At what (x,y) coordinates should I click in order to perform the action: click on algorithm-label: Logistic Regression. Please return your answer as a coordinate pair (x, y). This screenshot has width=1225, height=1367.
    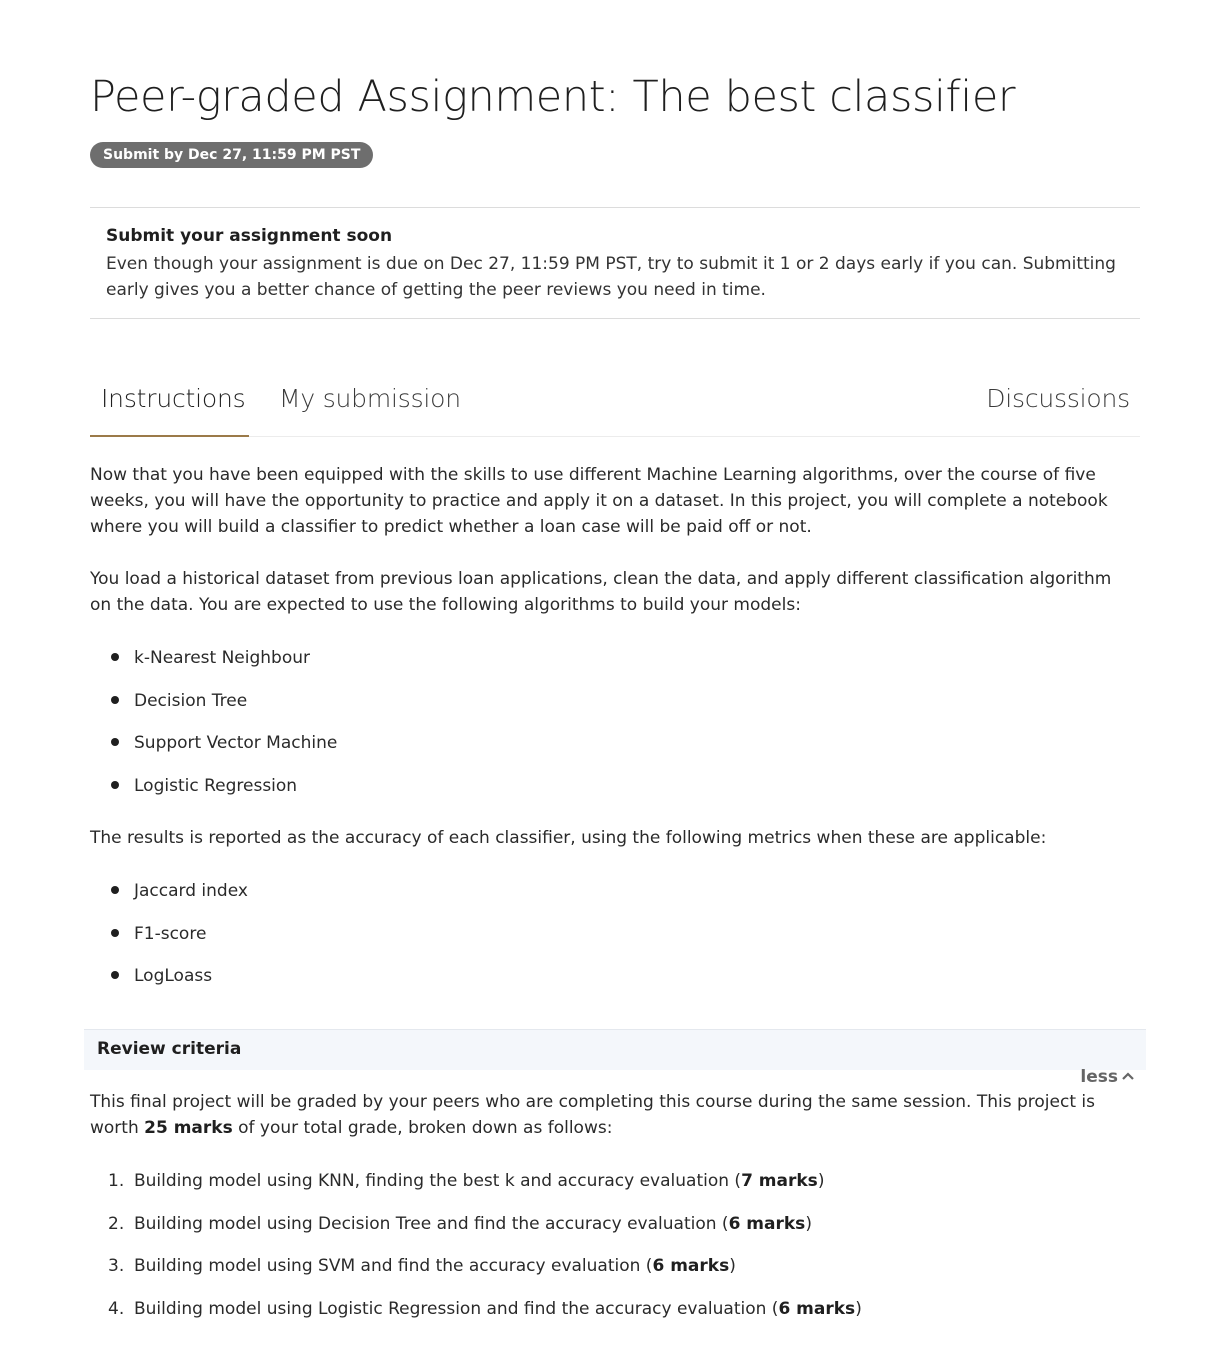
    Looking at the image, I should click on (216, 785).